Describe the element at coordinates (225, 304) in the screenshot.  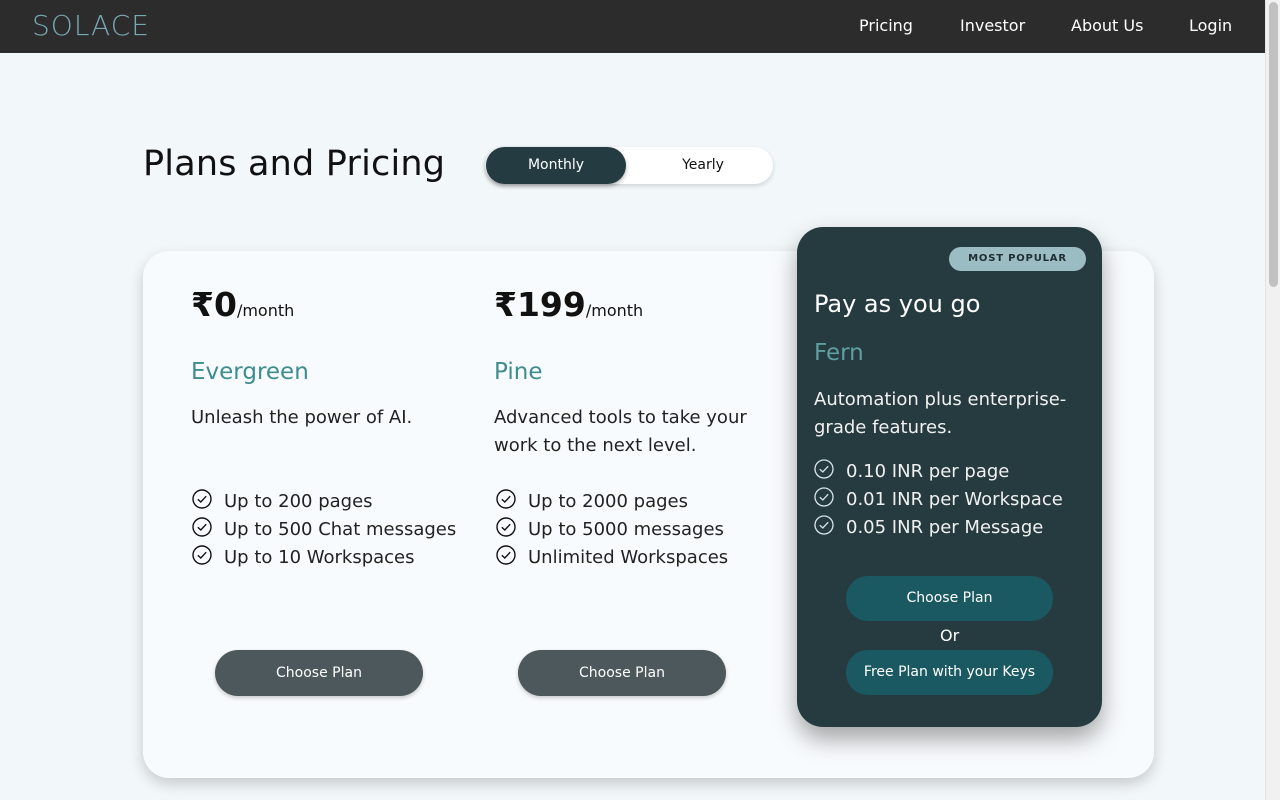
I see `price-amount: 0` at that location.